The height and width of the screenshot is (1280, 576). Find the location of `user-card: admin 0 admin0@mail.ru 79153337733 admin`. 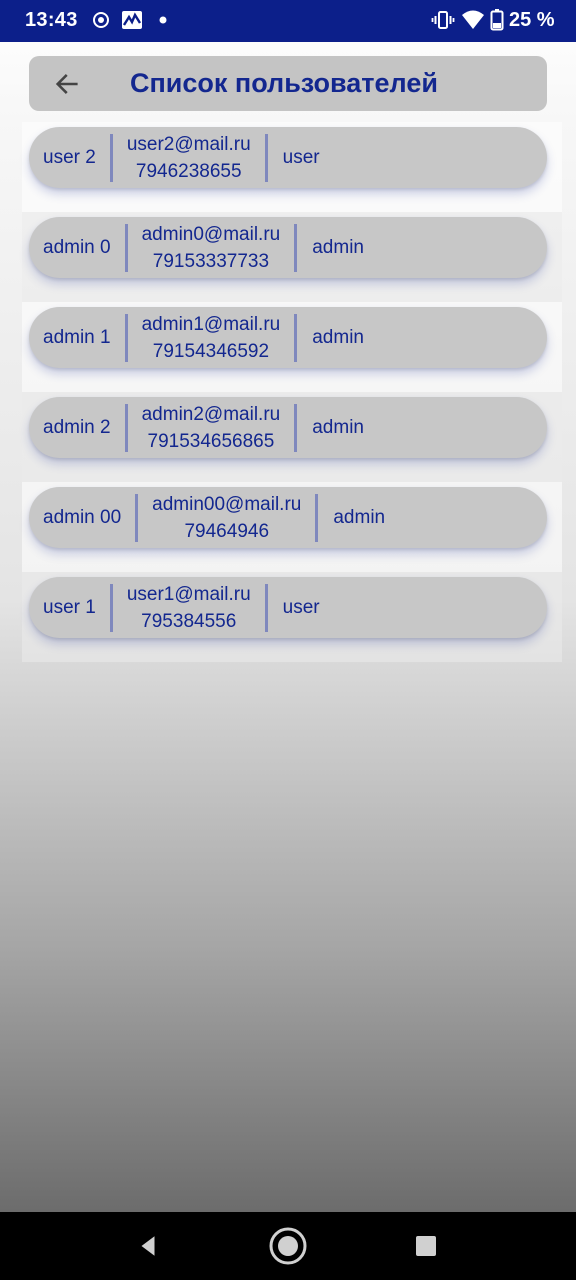

user-card: admin 0 admin0@mail.ru 79153337733 admin is located at coordinates (288, 247).